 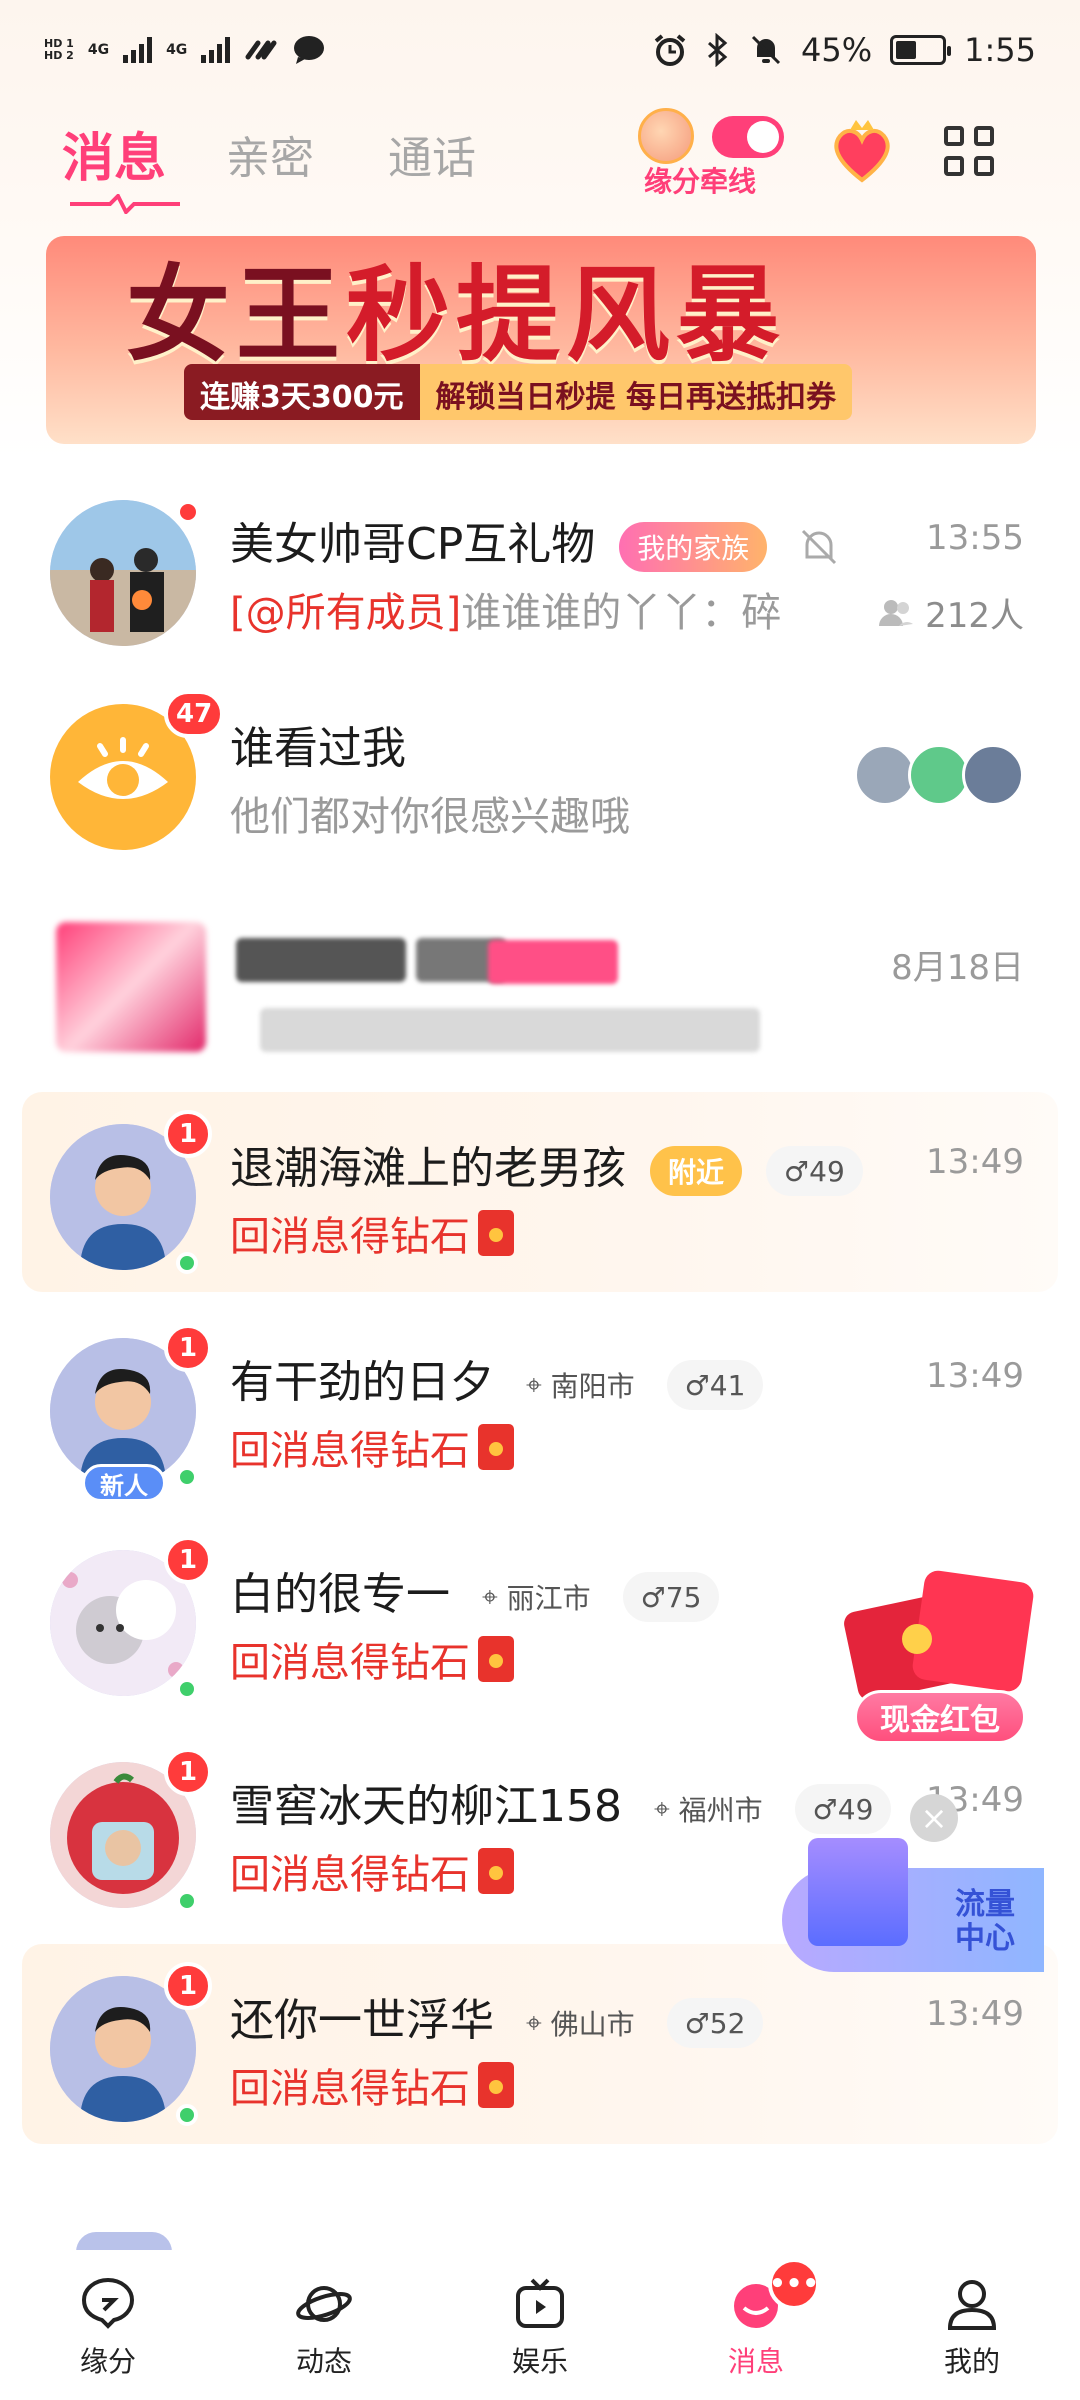 I want to click on nav-item-entertainment: 娱乐, so click(x=540, y=2327).